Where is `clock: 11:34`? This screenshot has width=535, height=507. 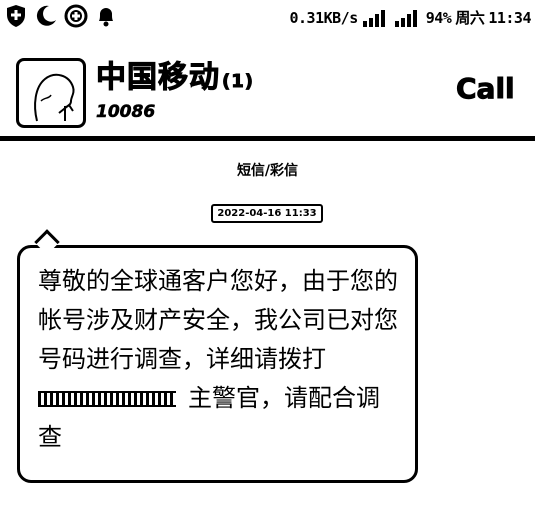
clock: 11:34 is located at coordinates (509, 17).